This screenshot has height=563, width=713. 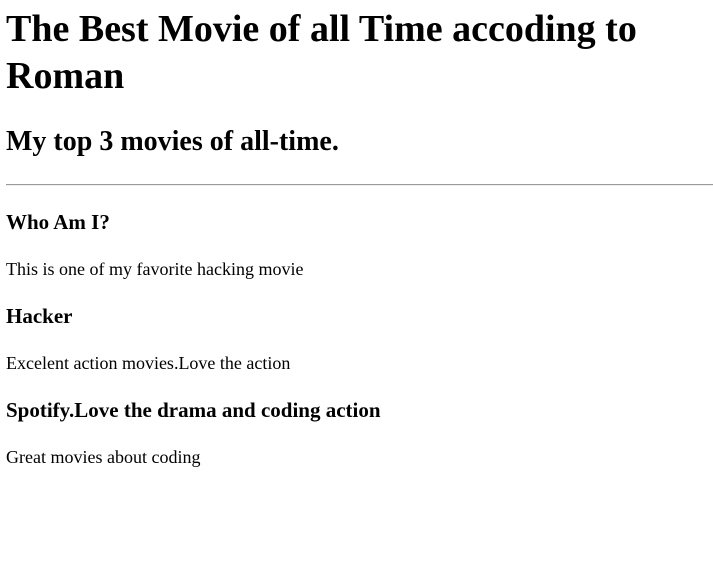 What do you see at coordinates (39, 316) in the screenshot?
I see `movie-heading: Hacker` at bounding box center [39, 316].